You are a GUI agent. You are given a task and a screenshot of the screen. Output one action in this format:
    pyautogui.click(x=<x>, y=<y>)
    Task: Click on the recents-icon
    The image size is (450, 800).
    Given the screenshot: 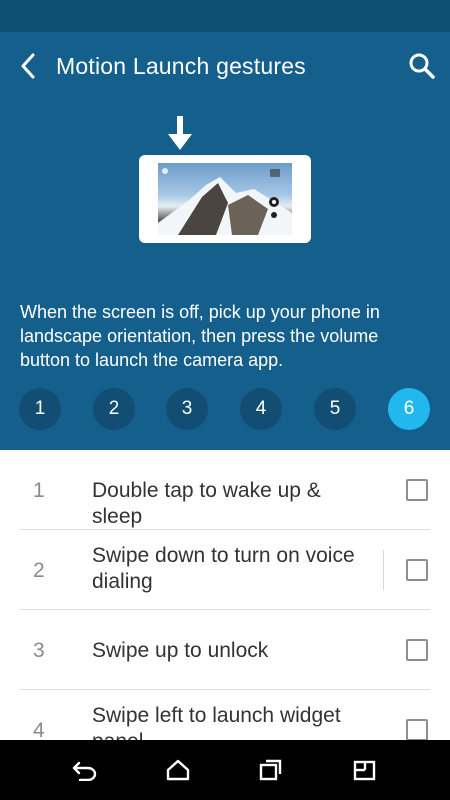 What is the action you would take?
    pyautogui.click(x=270, y=770)
    